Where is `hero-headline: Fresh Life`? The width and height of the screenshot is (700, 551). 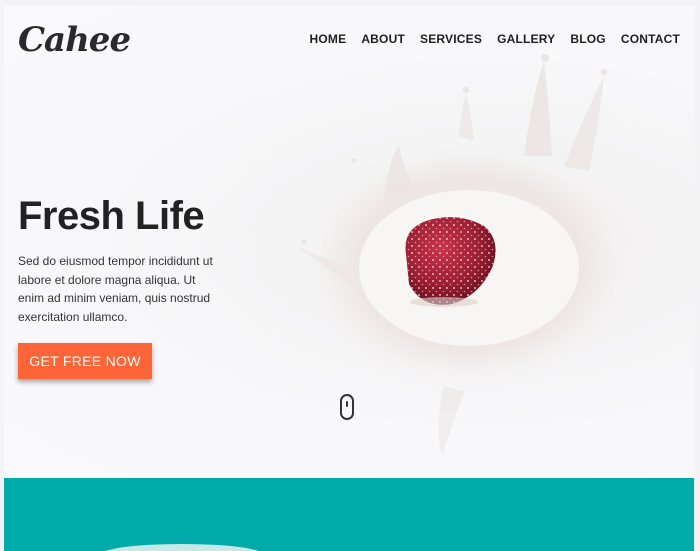 hero-headline: Fresh Life is located at coordinates (111, 216).